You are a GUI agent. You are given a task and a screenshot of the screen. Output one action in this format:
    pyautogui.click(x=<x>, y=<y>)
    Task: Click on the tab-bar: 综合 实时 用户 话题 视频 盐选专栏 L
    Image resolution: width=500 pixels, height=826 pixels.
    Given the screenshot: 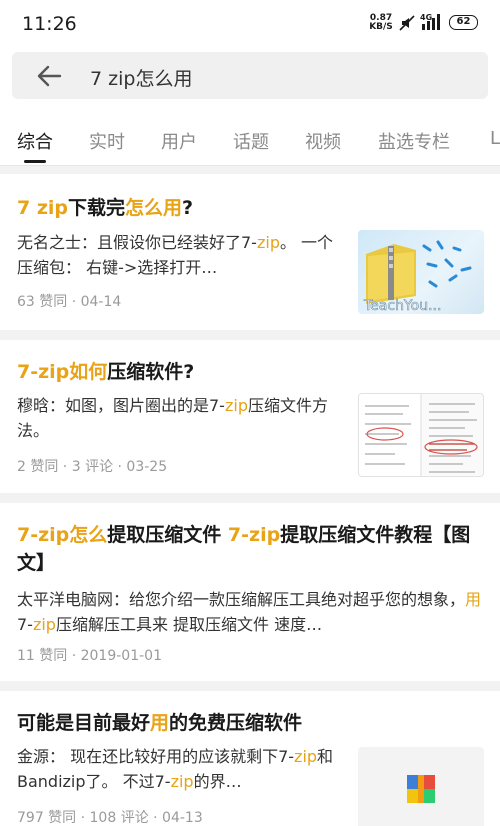 What is the action you would take?
    pyautogui.click(x=250, y=137)
    